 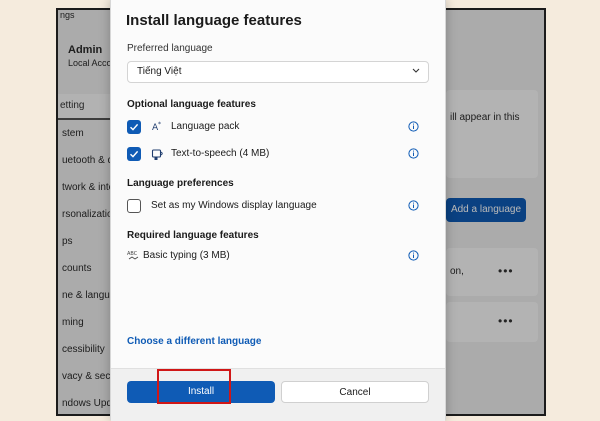 What do you see at coordinates (156, 127) in the screenshot?
I see `language-pack-icon: A *` at bounding box center [156, 127].